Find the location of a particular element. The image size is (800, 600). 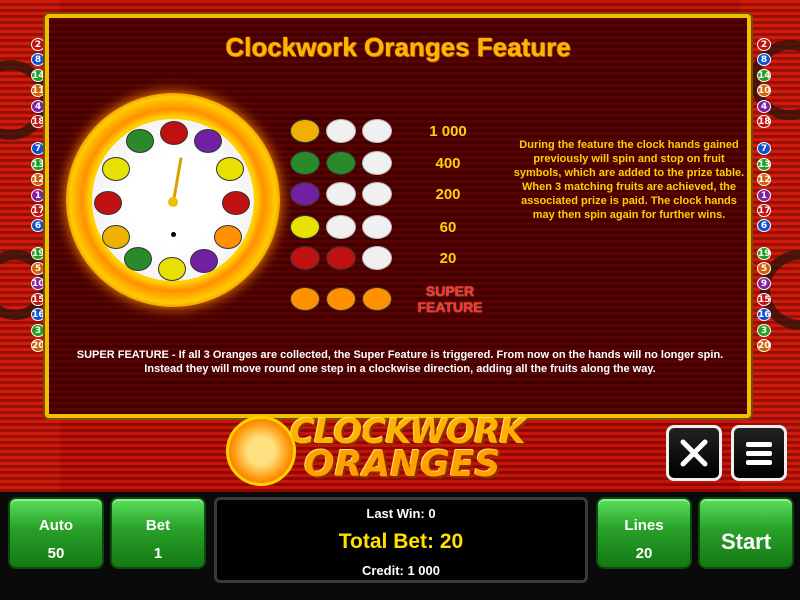

bet-info-display: Last Win: 0 Total Bet: 20 Credit: 1 000 is located at coordinates (401, 540).